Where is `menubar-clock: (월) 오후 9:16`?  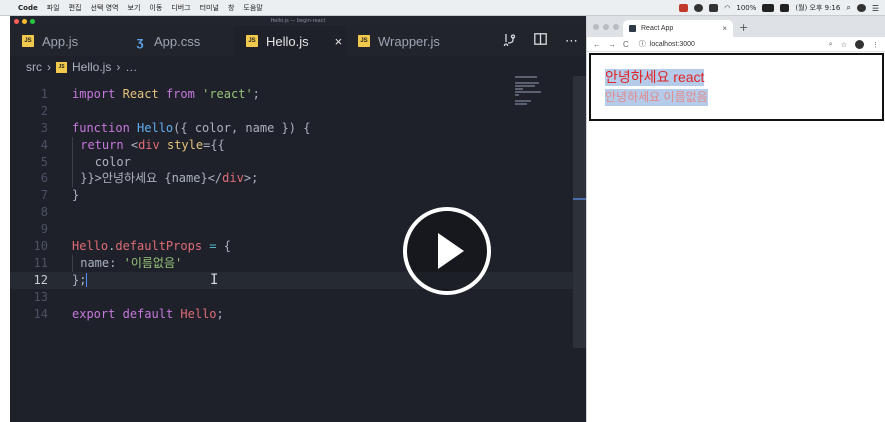 menubar-clock: (월) 오후 9:16 is located at coordinates (817, 8).